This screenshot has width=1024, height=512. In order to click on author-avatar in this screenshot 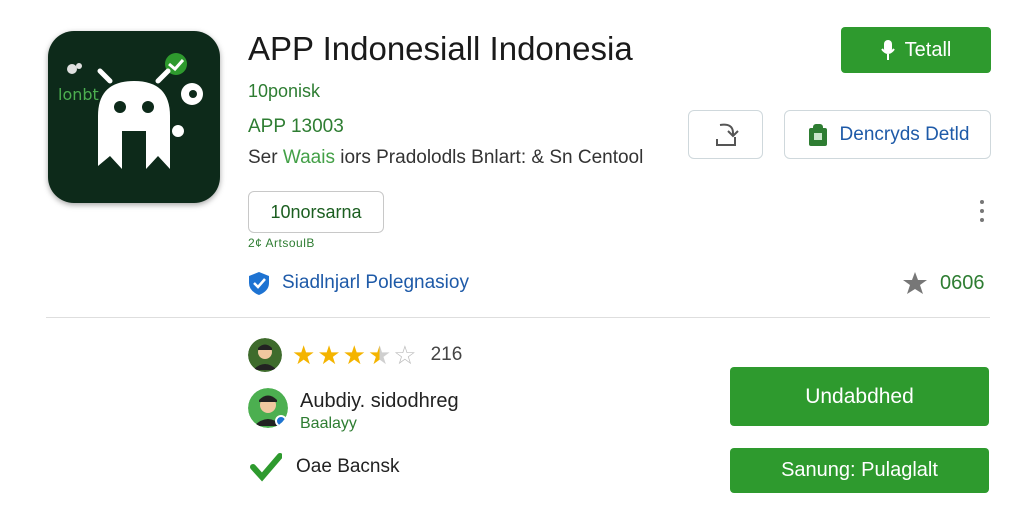, I will do `click(268, 408)`.